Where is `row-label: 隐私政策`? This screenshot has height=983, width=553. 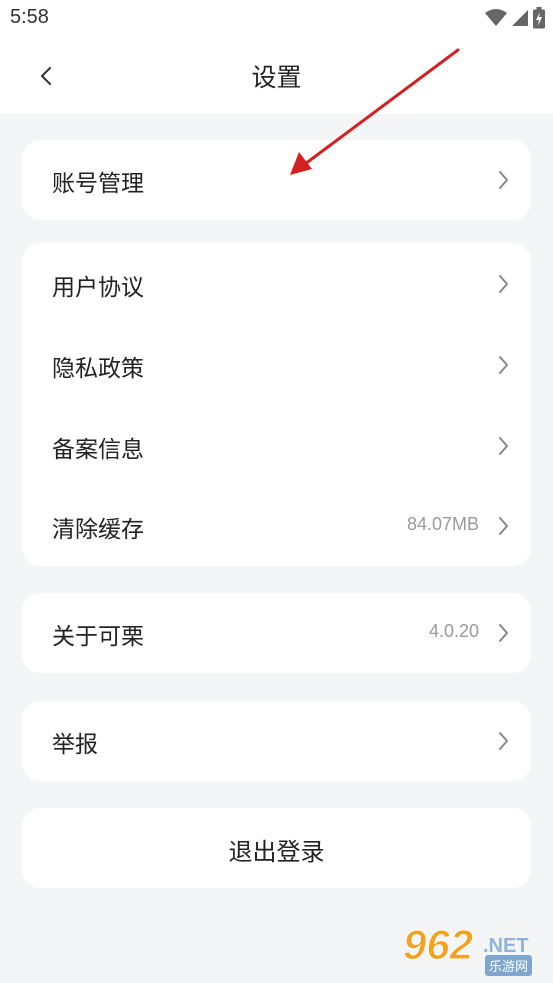 row-label: 隐私政策 is located at coordinates (98, 369).